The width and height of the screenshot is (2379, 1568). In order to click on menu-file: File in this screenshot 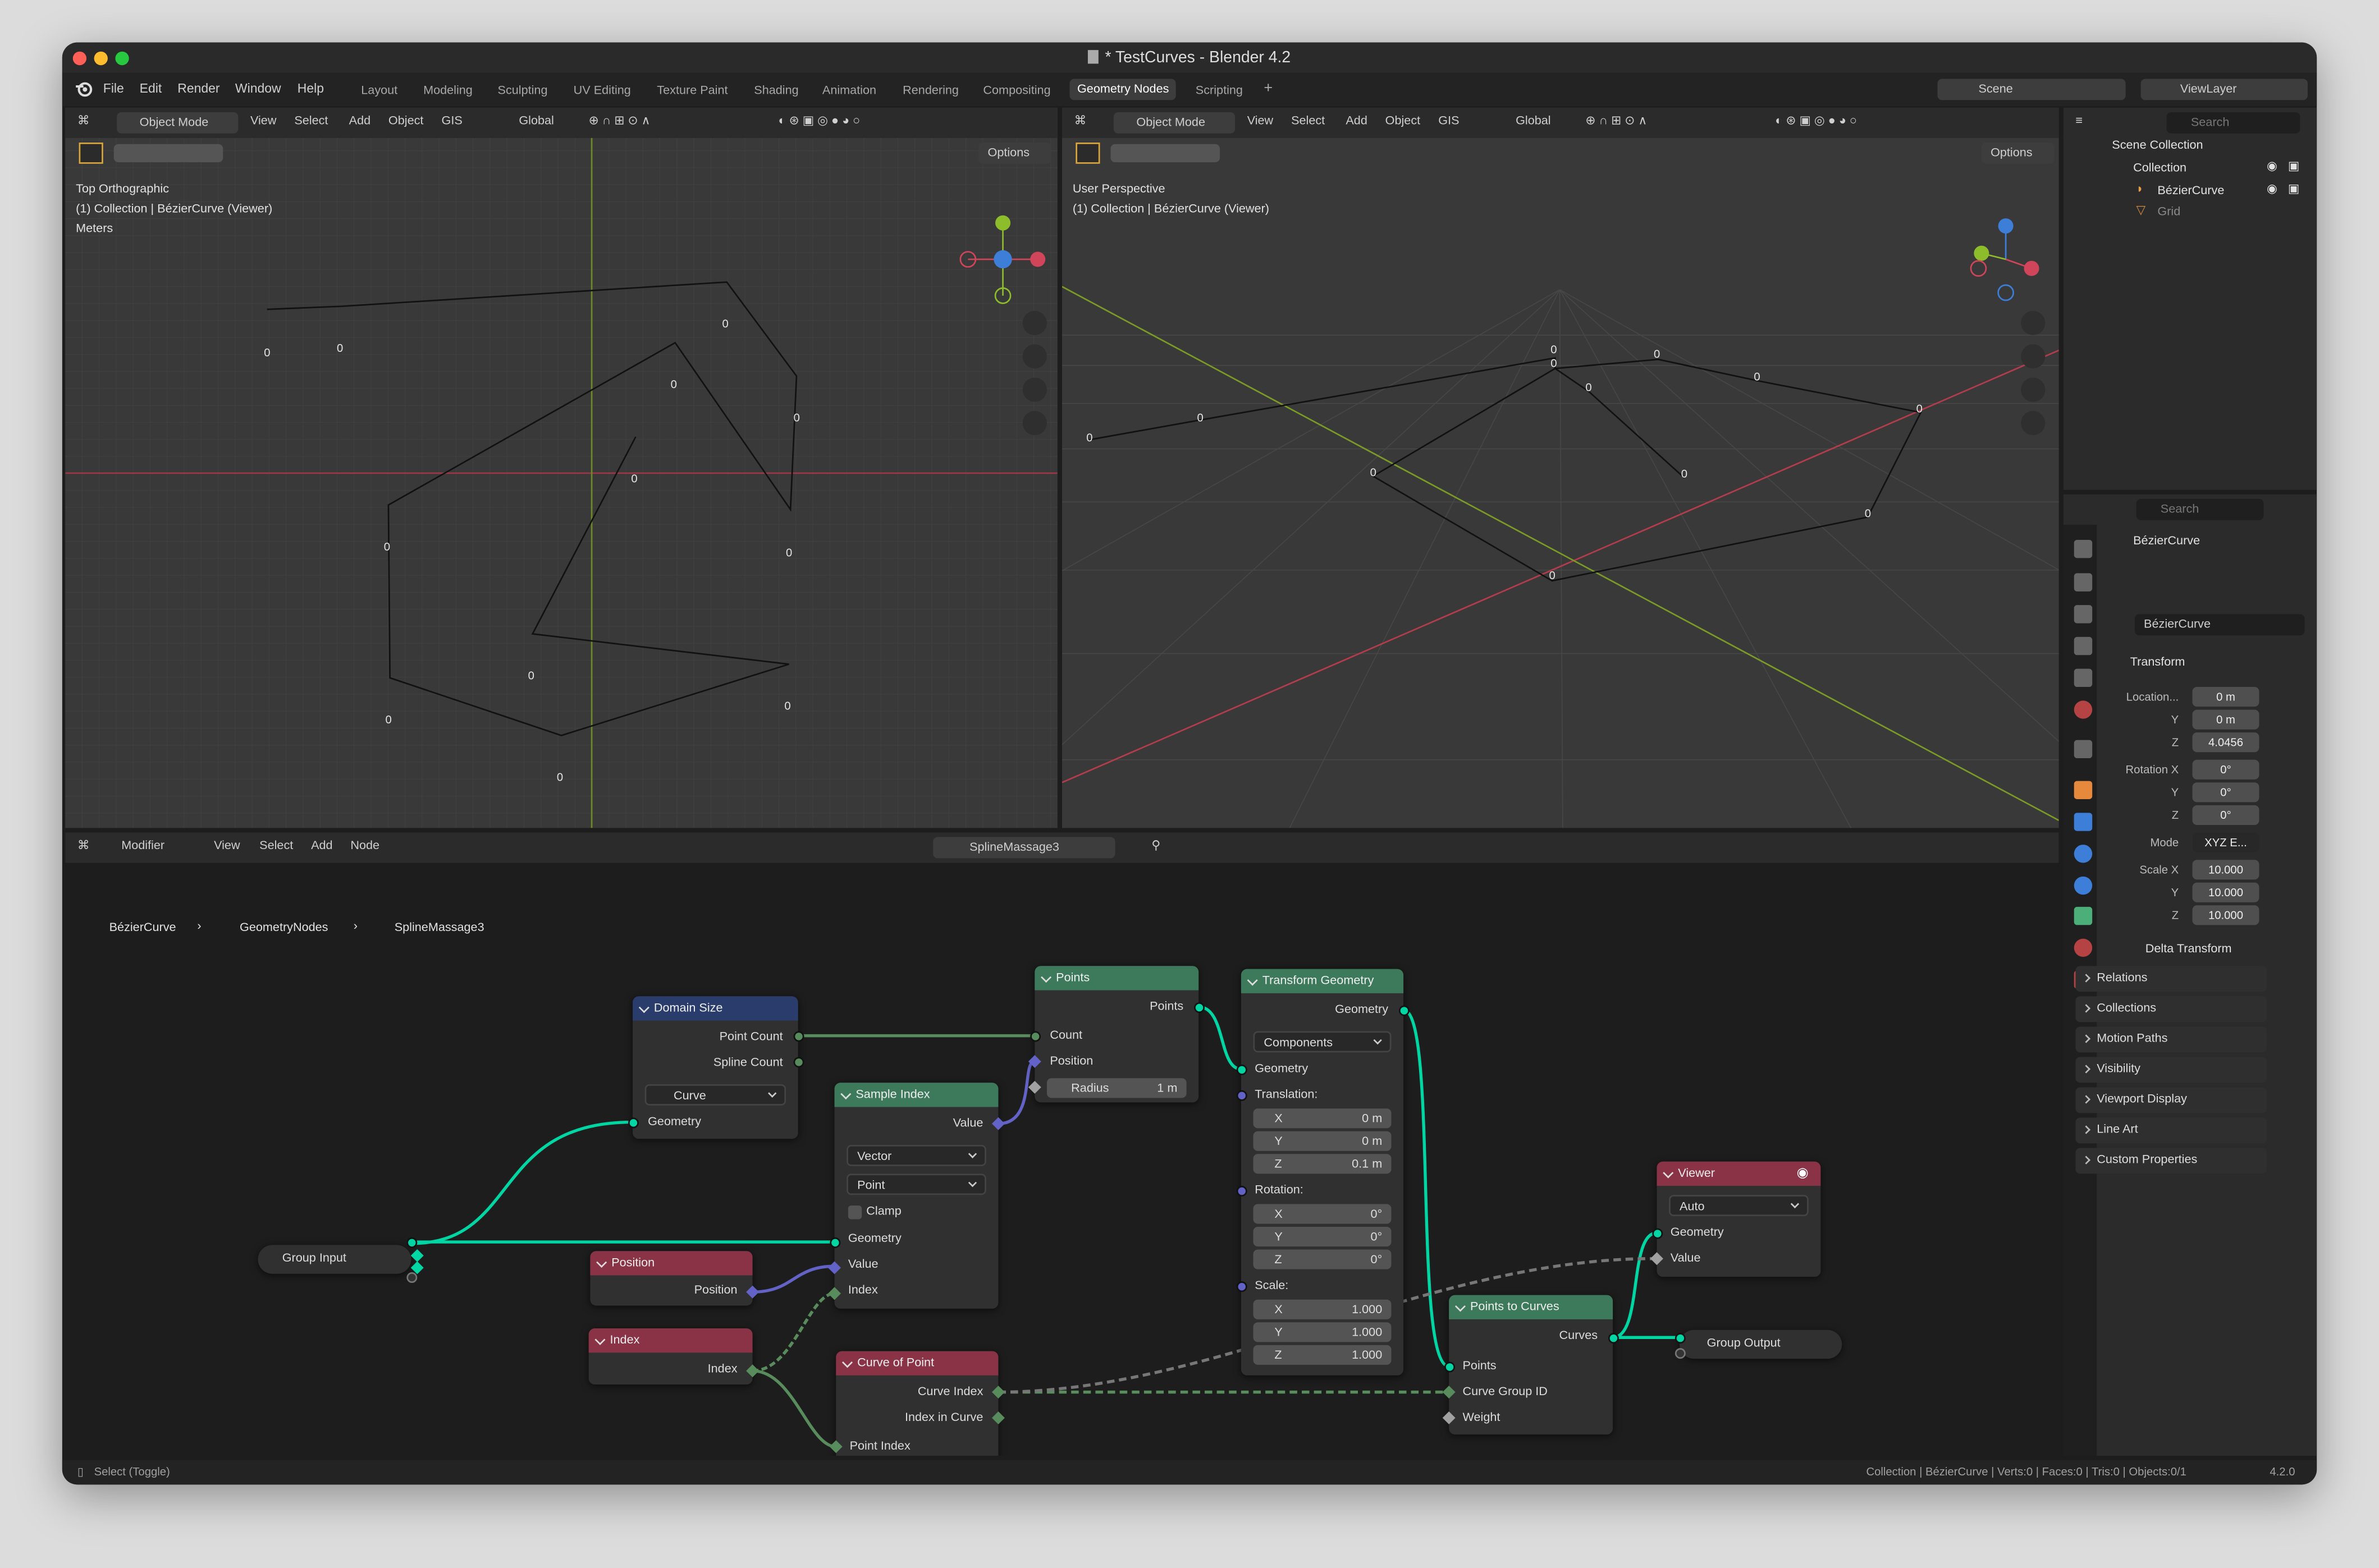, I will do `click(113, 88)`.